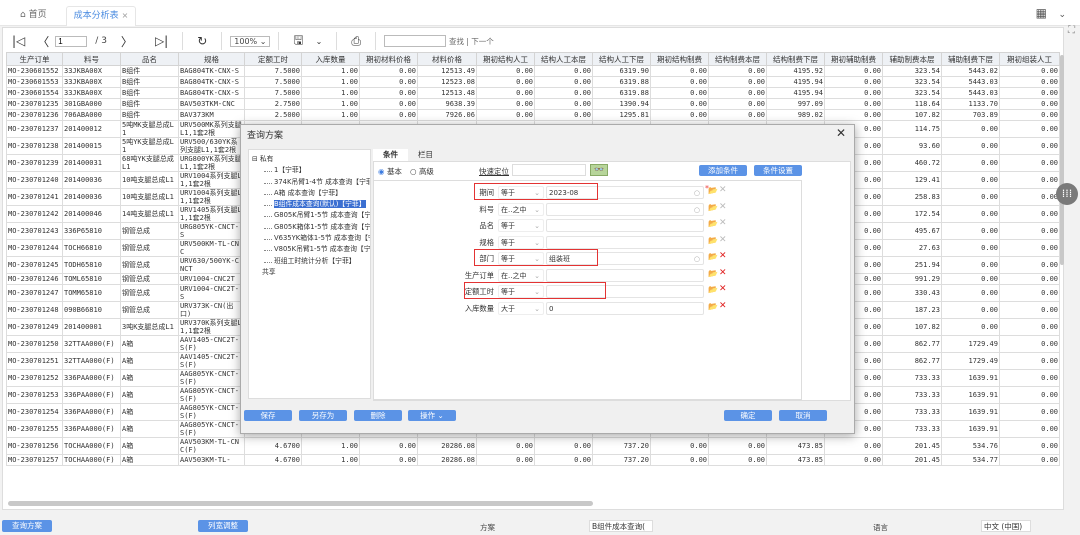  I want to click on column-header: 品名, so click(149, 59).